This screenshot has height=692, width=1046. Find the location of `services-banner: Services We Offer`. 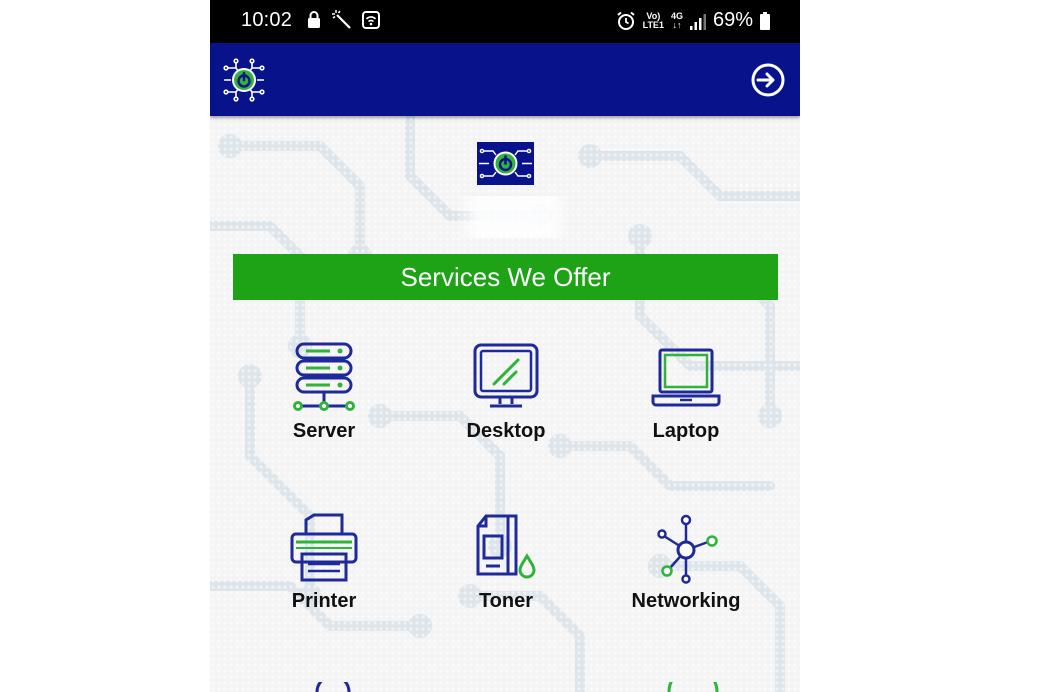

services-banner: Services We Offer is located at coordinates (505, 277).